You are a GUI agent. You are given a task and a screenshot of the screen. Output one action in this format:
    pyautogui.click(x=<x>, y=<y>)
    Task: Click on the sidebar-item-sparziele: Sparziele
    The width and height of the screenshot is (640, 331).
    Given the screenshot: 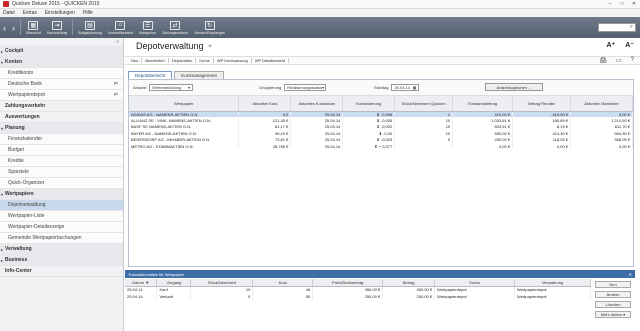 What is the action you would take?
    pyautogui.click(x=61, y=172)
    